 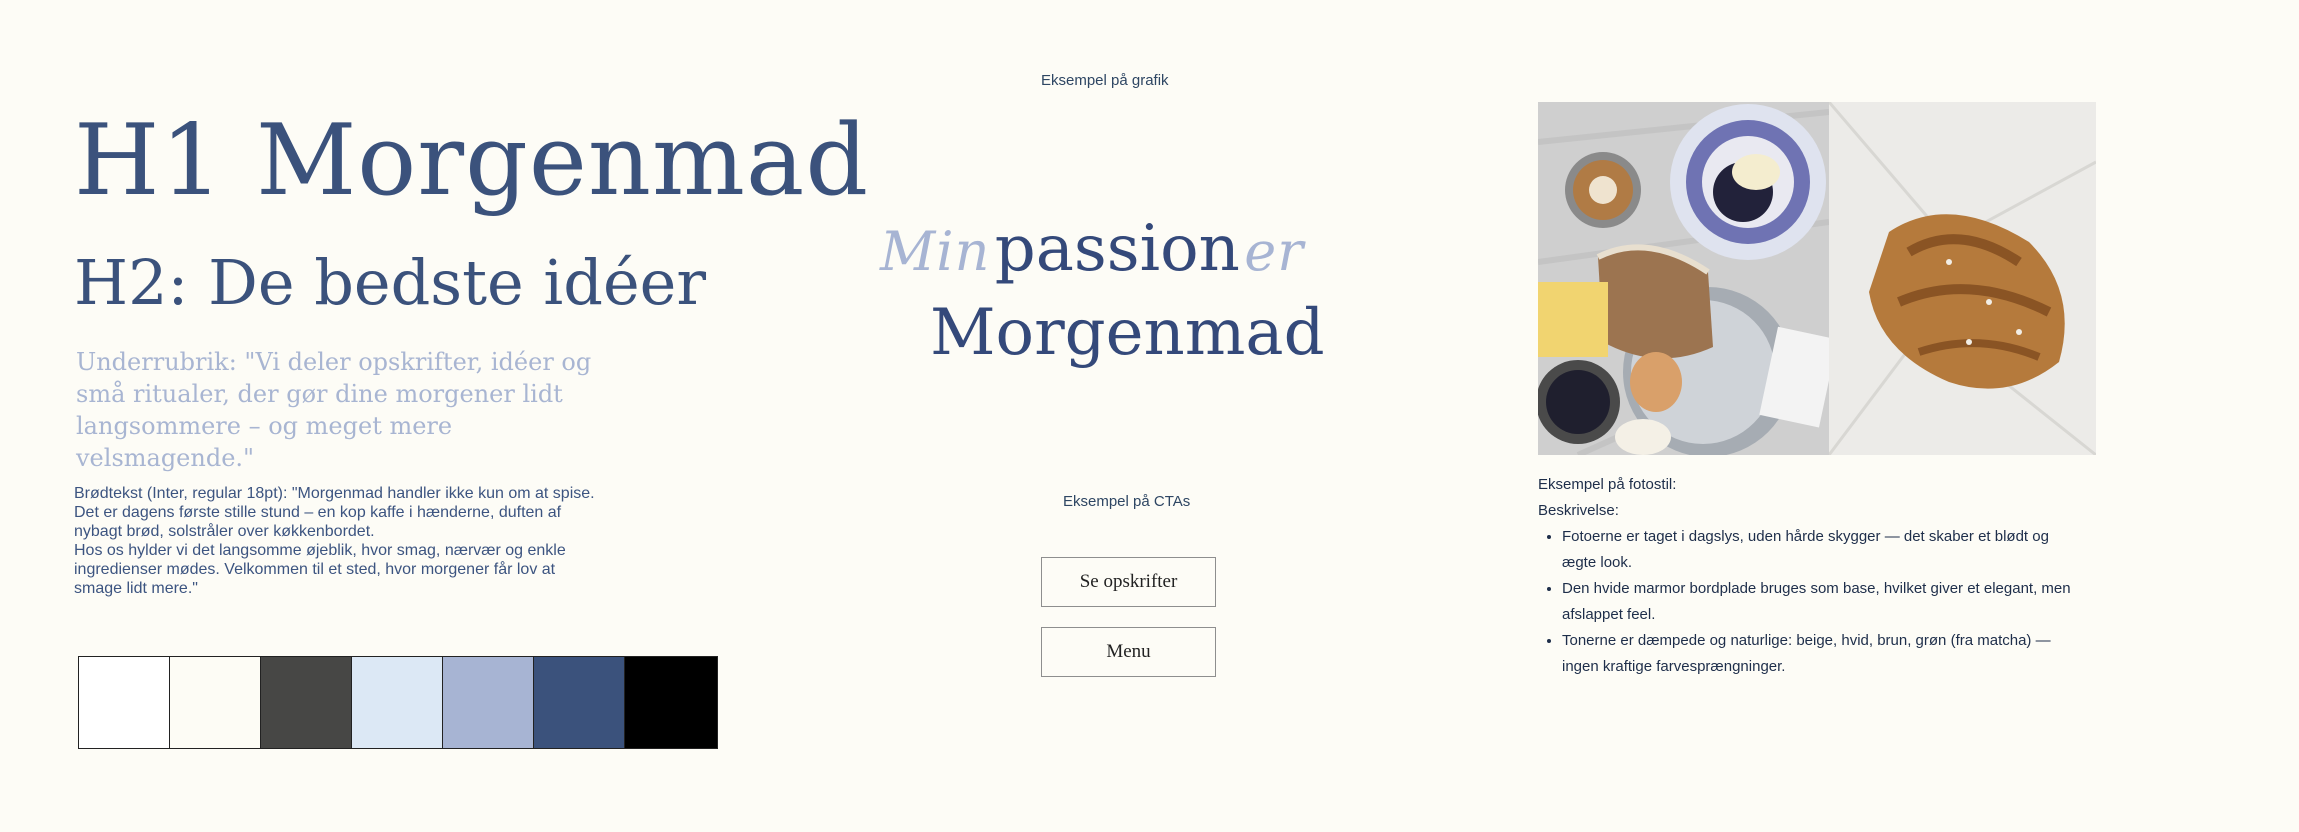 What do you see at coordinates (215, 702) in the screenshot?
I see `color-swatch-cream` at bounding box center [215, 702].